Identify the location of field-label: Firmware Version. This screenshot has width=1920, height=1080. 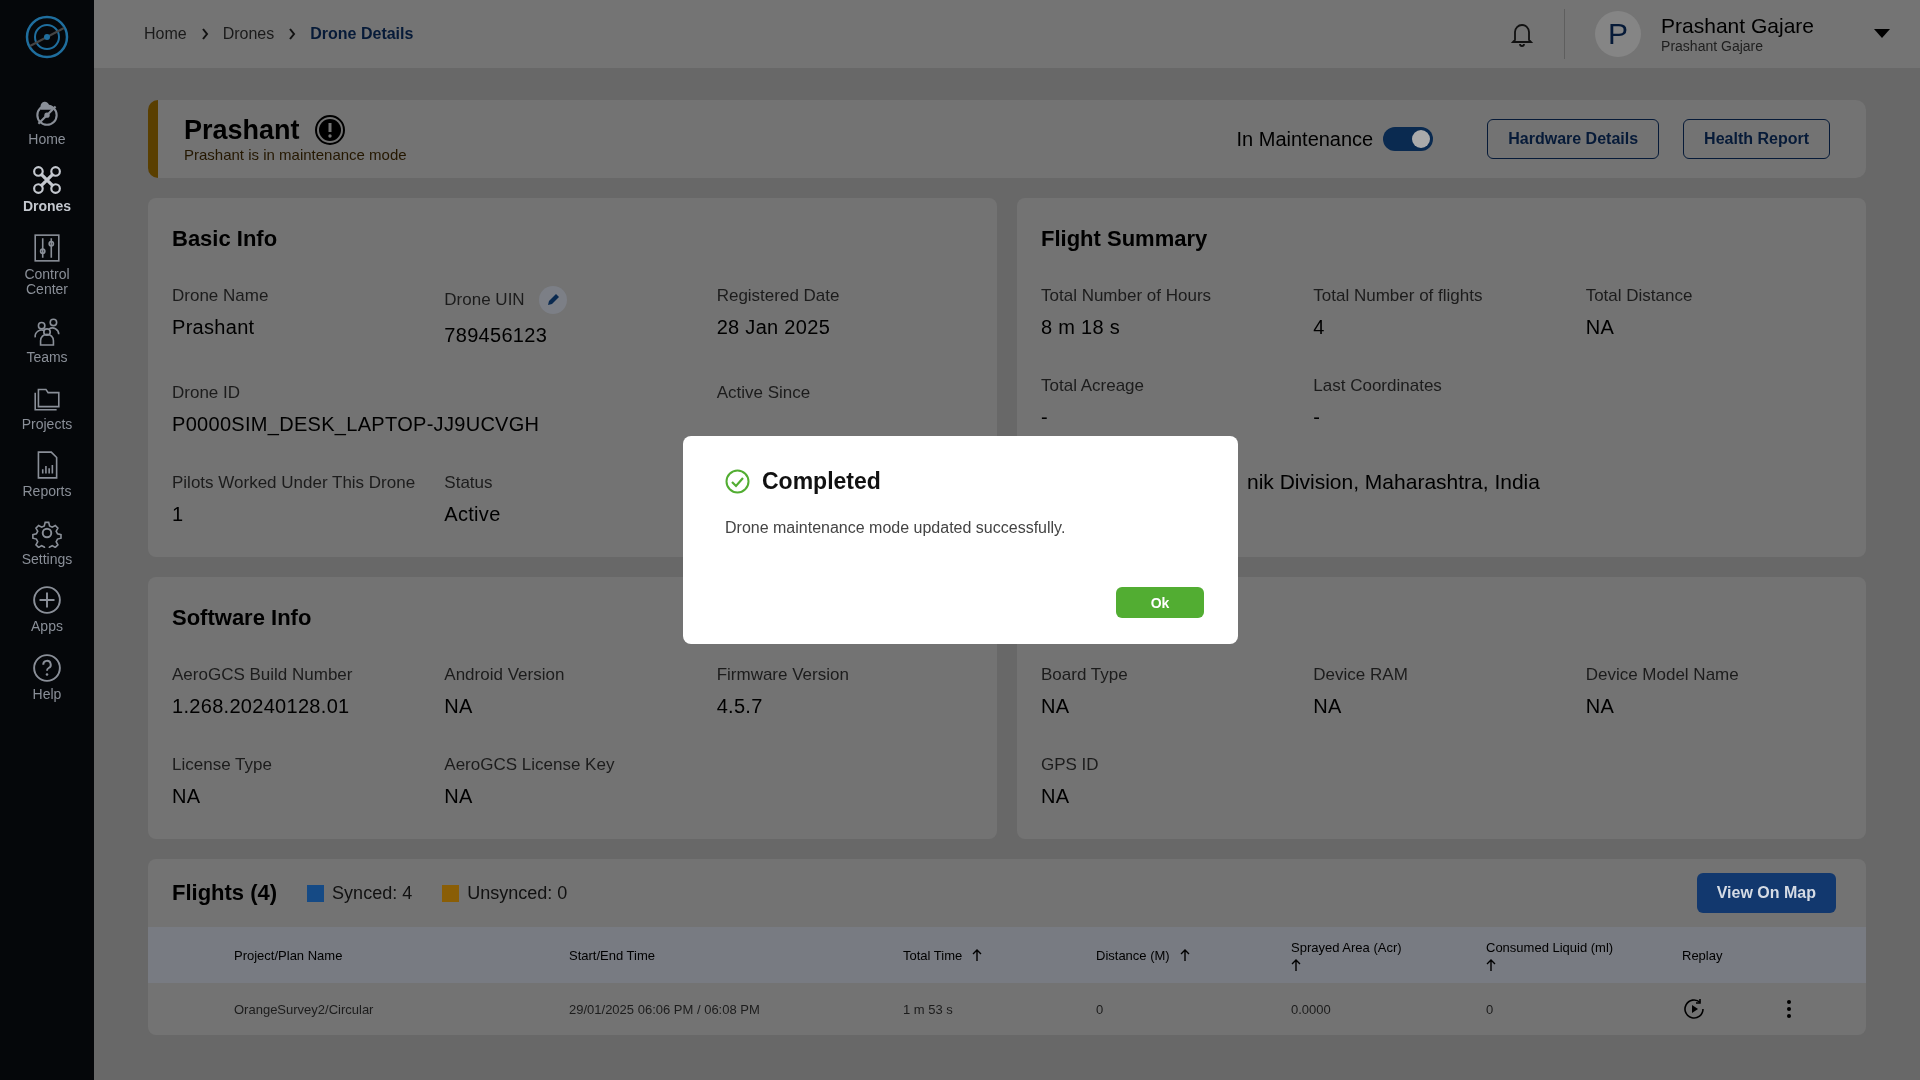
(782, 675).